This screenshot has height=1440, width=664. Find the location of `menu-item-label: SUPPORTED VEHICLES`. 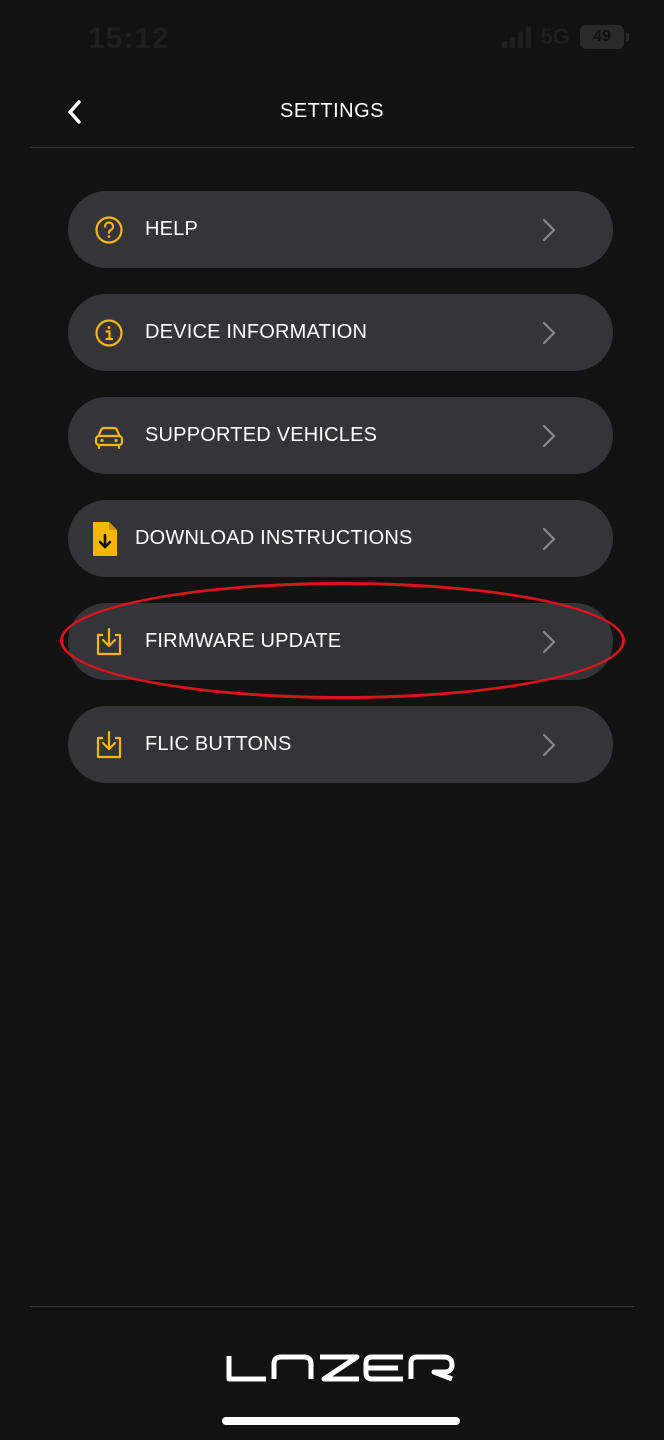

menu-item-label: SUPPORTED VEHICLES is located at coordinates (261, 435).